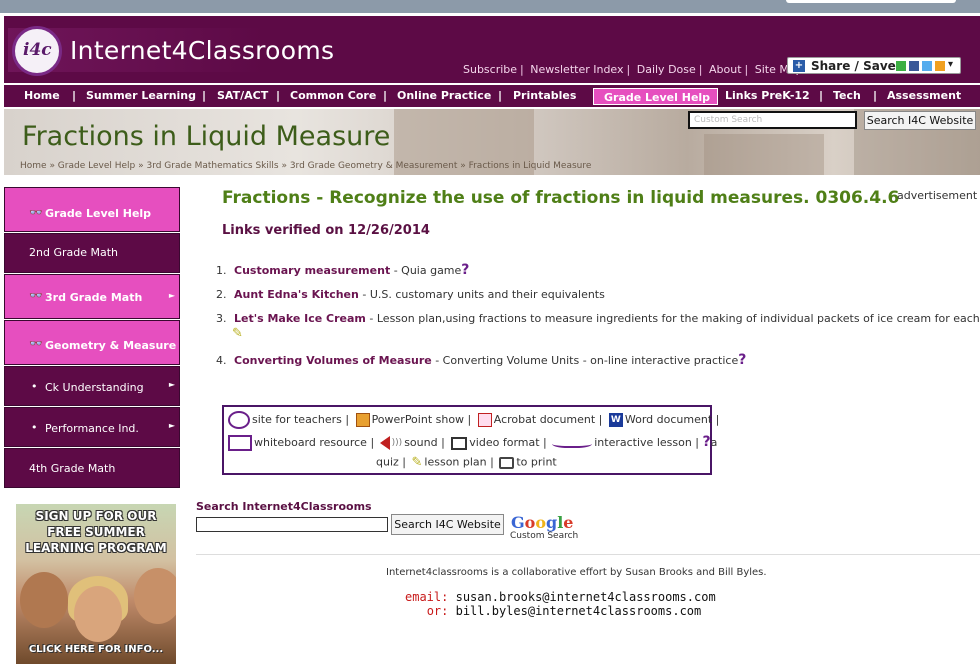  I want to click on top-link-newsletter-index: Newsletter Index, so click(576, 69).